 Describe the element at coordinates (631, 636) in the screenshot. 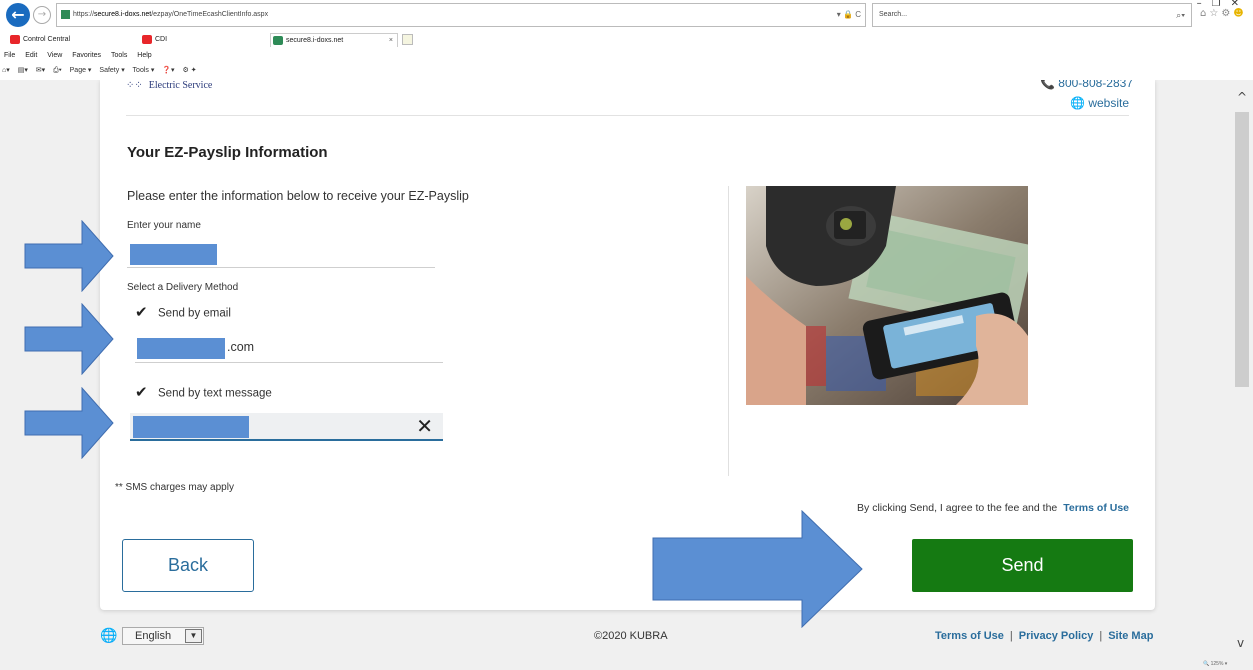

I see `copyright: ©2020 KUBRA` at that location.